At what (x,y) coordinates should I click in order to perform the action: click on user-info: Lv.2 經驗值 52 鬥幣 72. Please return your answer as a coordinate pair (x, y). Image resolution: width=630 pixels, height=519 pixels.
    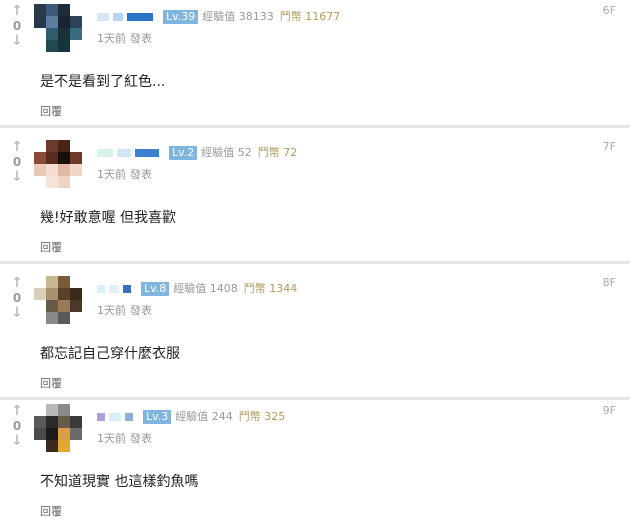
    Looking at the image, I should click on (200, 153).